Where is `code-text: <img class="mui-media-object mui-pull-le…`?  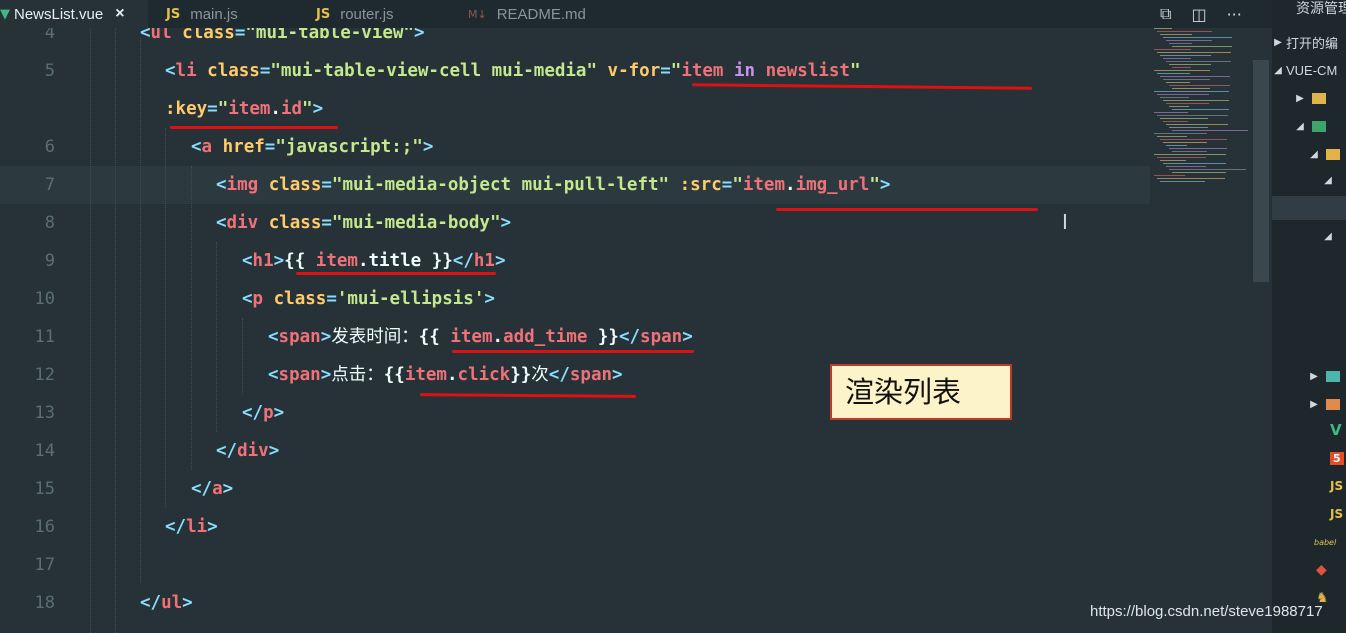
code-text: <img class="mui-media-object mui-pull-le… is located at coordinates (553, 185).